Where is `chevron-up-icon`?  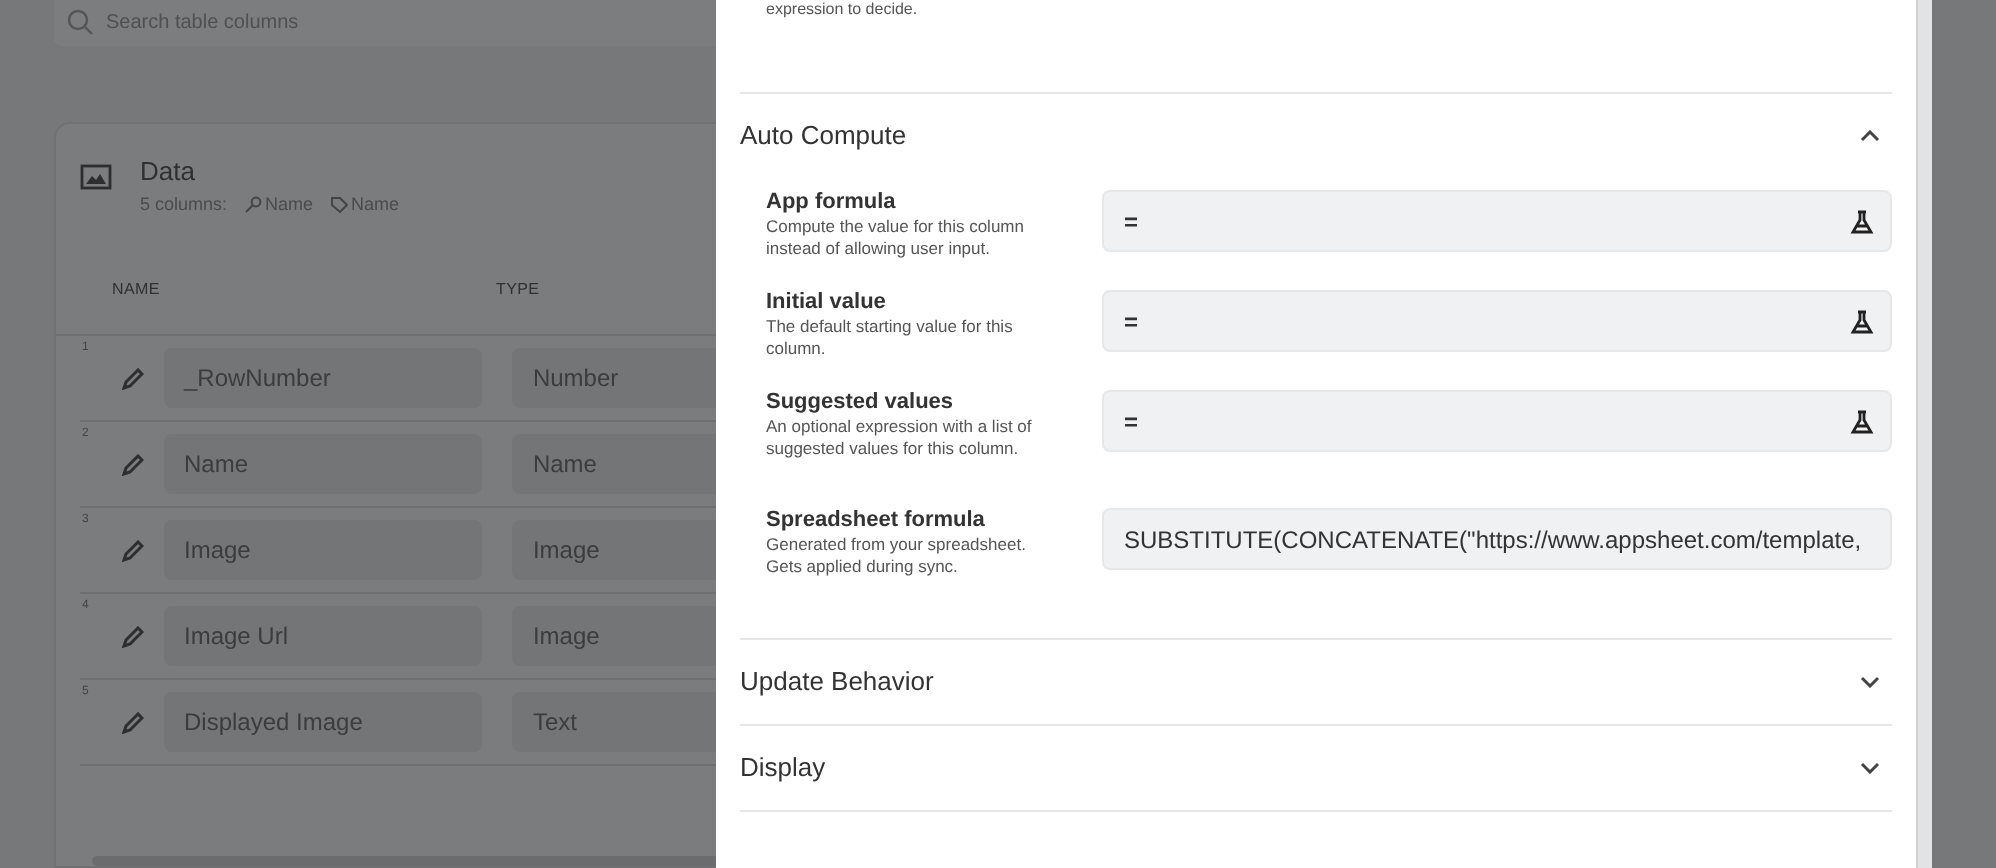
chevron-up-icon is located at coordinates (1870, 136).